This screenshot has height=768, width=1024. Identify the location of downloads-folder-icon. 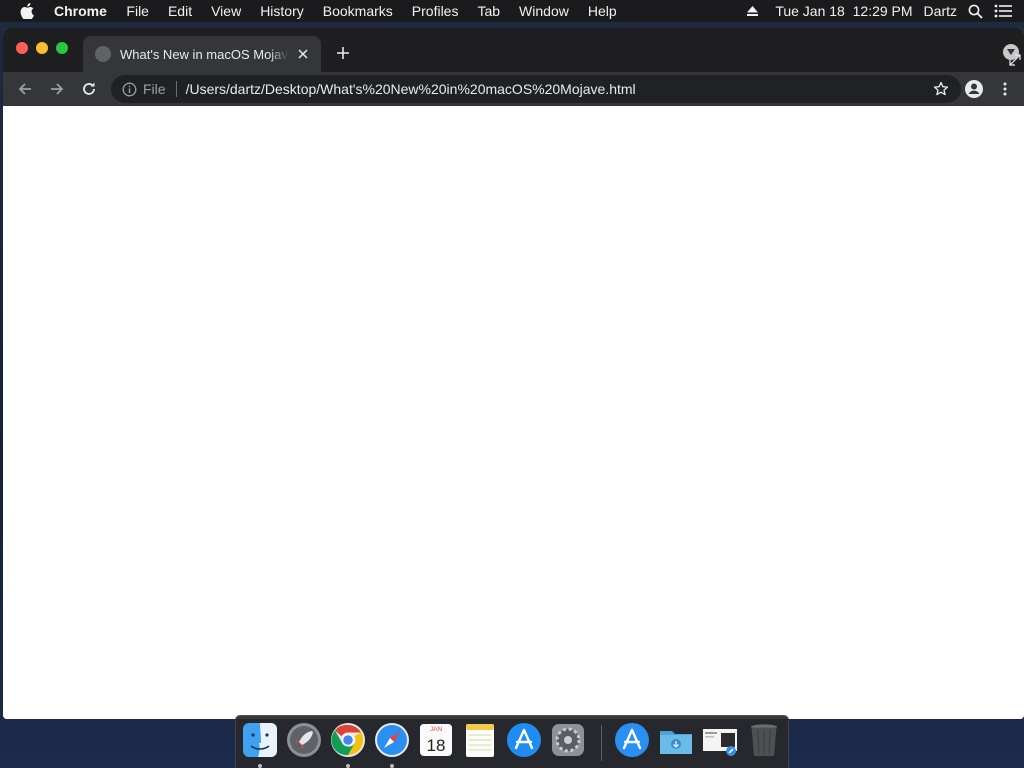
(676, 742).